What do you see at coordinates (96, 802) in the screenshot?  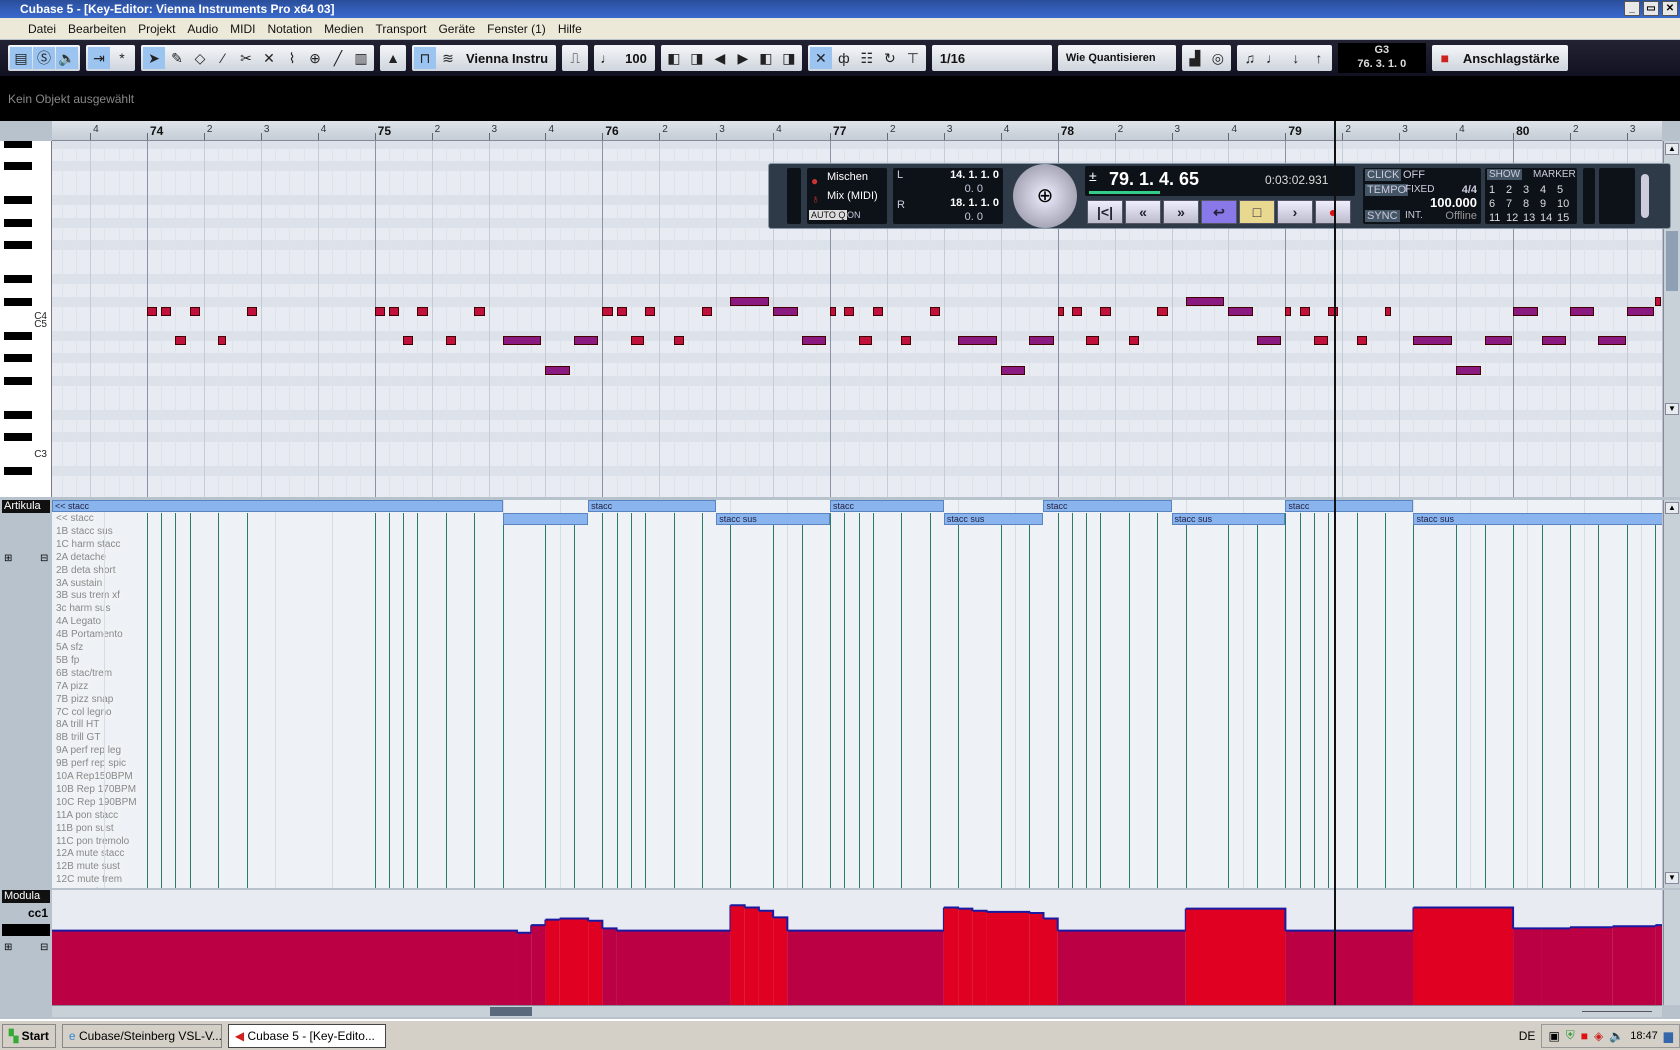 I see `articulation-item: 10C Rep 190BPM` at bounding box center [96, 802].